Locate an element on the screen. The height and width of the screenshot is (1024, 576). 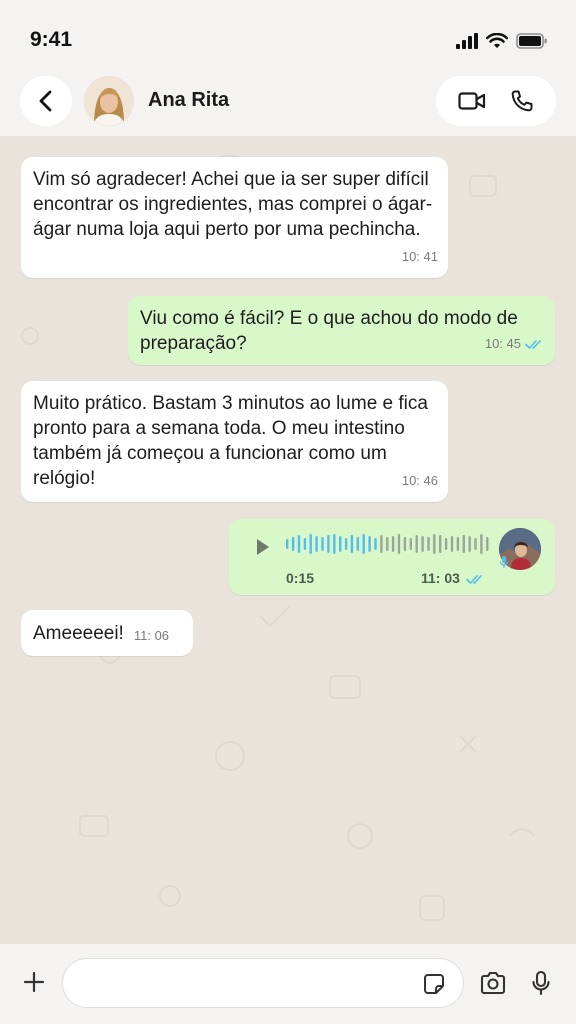
message-bubble-incoming: Ameeeeei! 11: 06 is located at coordinates (107, 633).